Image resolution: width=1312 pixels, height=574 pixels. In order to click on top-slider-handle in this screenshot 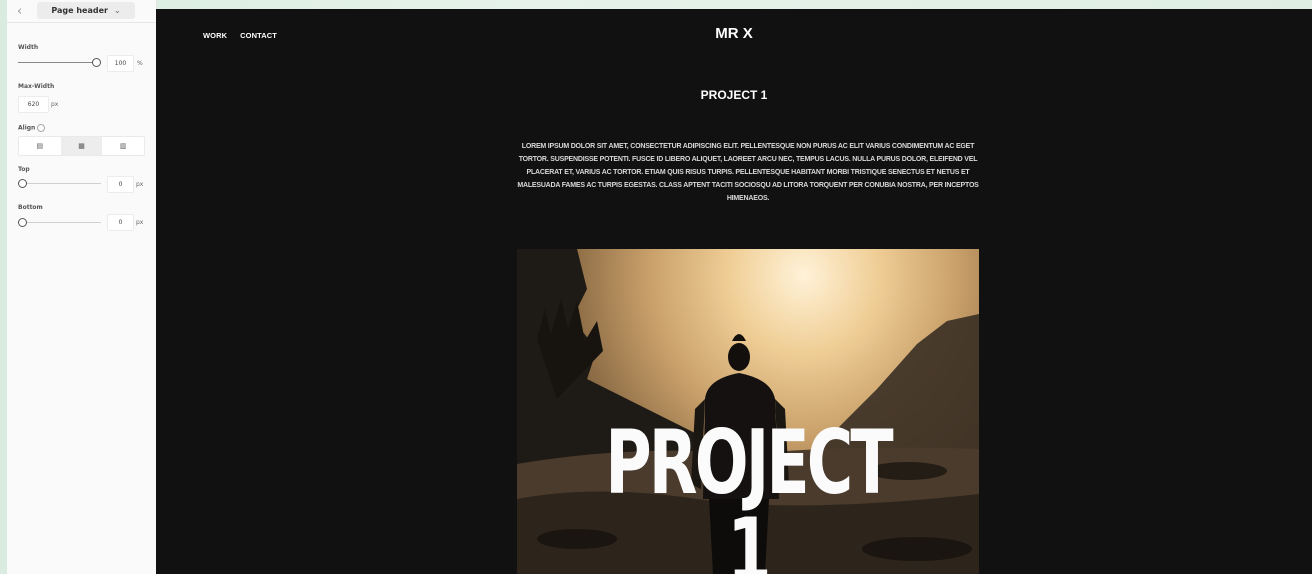, I will do `click(22, 183)`.